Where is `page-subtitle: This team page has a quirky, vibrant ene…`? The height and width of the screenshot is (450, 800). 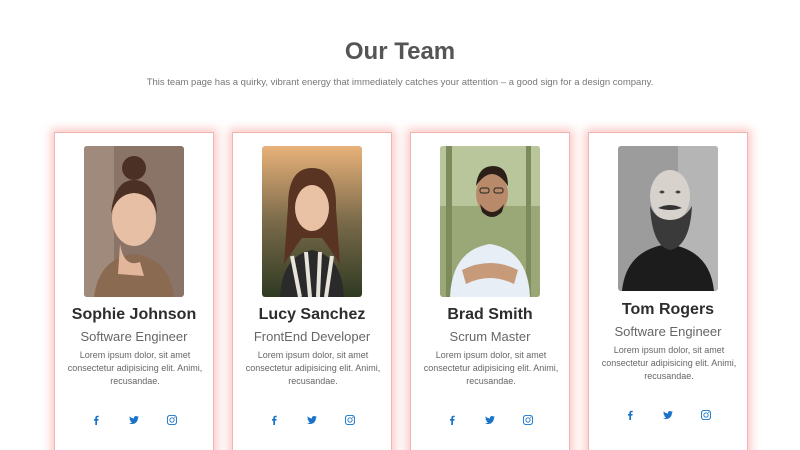
page-subtitle: This team page has a quirky, vibrant ene… is located at coordinates (400, 82).